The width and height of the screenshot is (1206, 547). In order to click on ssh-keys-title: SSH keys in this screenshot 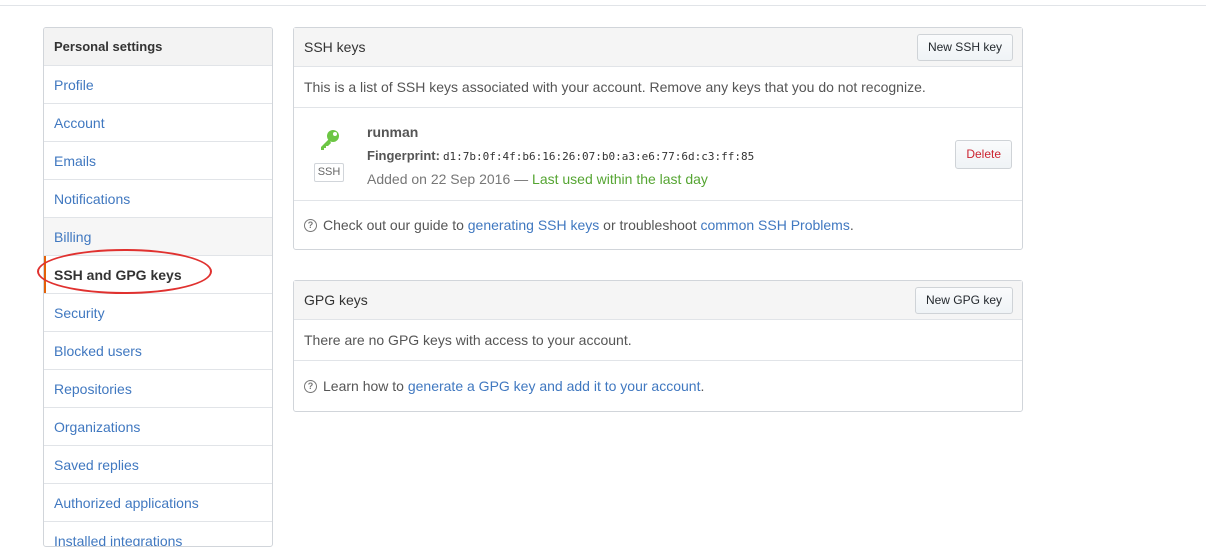, I will do `click(335, 47)`.